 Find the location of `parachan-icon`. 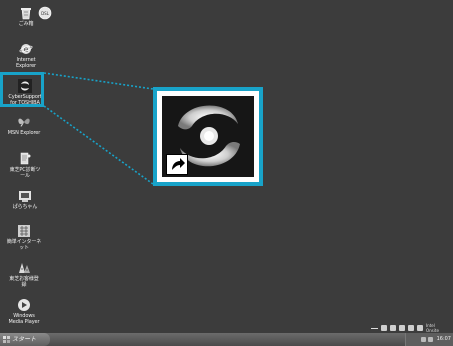

parachan-icon is located at coordinates (25, 196).